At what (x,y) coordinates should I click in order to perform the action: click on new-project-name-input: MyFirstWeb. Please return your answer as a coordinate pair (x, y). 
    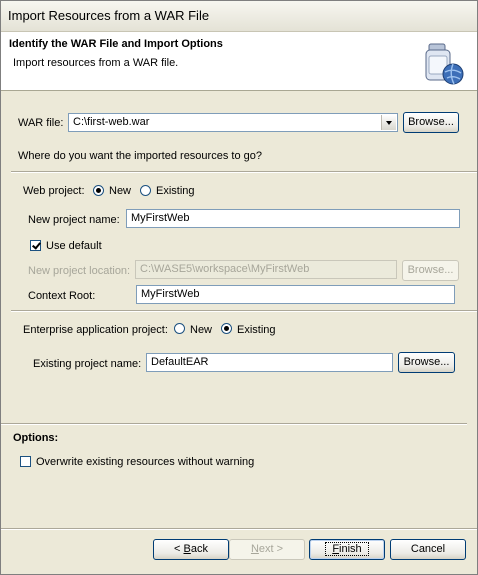
    Looking at the image, I should click on (293, 218).